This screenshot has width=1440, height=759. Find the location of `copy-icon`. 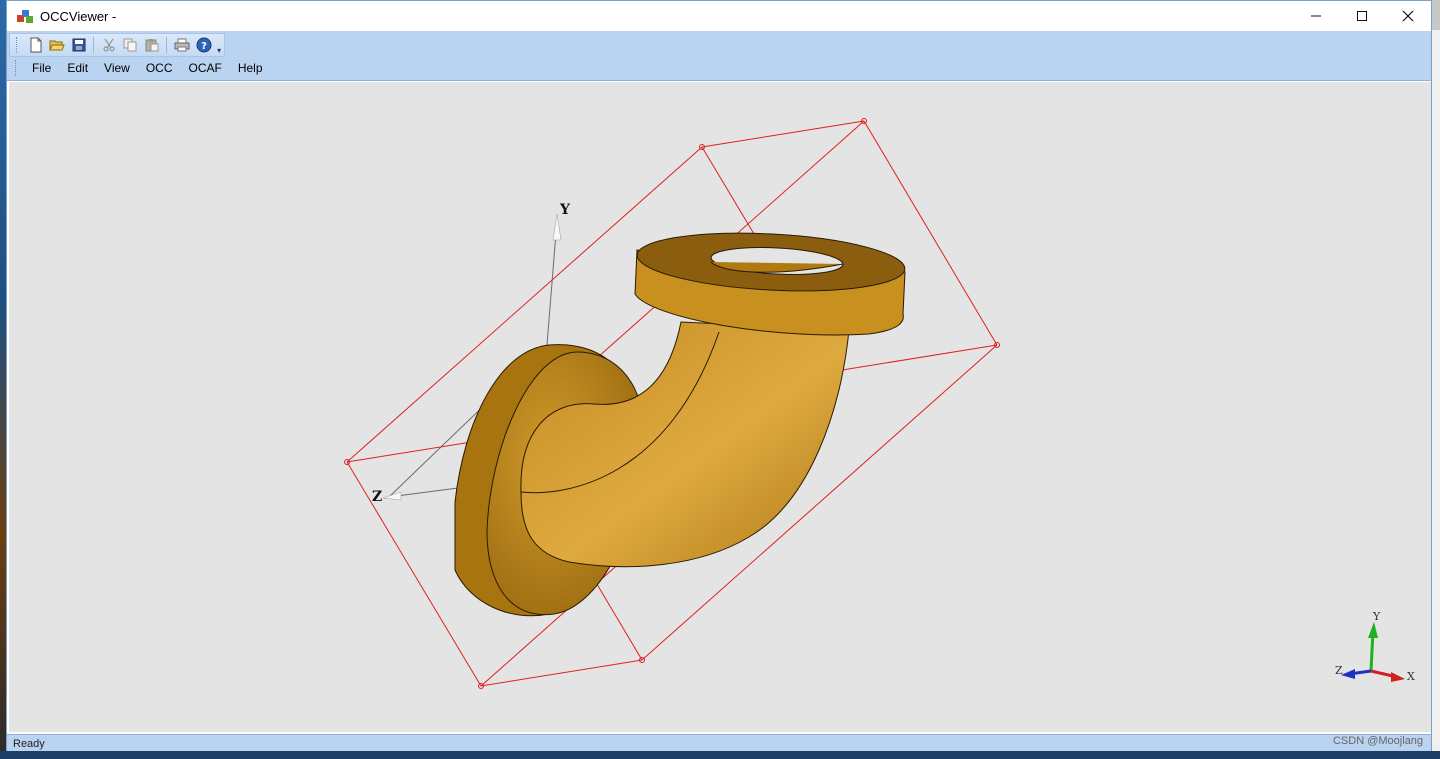

copy-icon is located at coordinates (130, 45).